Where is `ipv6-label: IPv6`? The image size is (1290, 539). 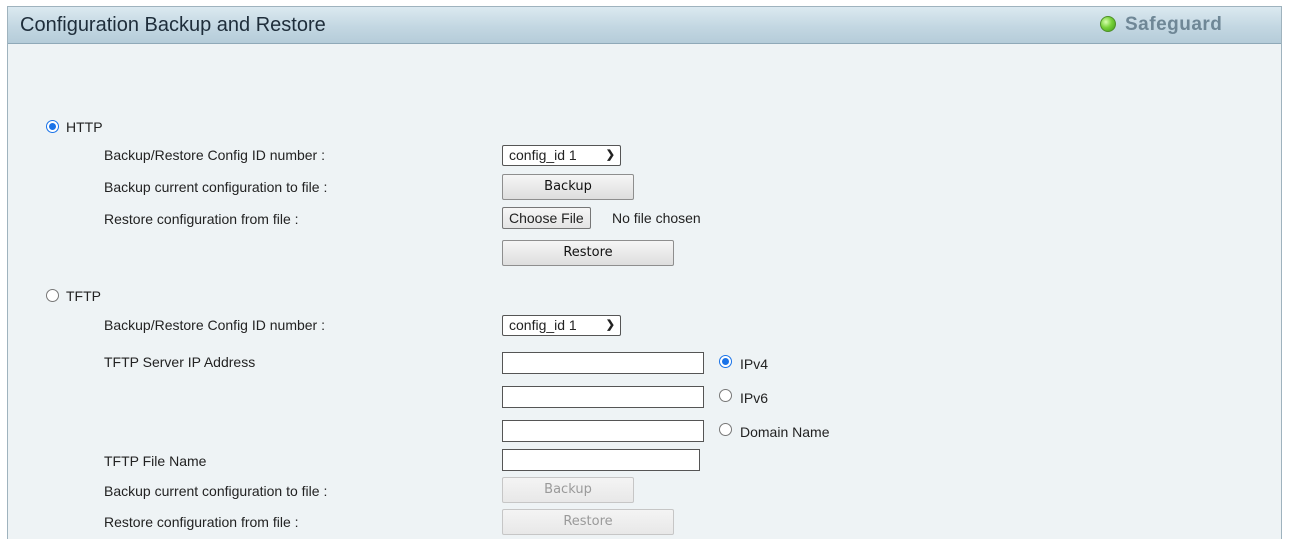
ipv6-label: IPv6 is located at coordinates (754, 398).